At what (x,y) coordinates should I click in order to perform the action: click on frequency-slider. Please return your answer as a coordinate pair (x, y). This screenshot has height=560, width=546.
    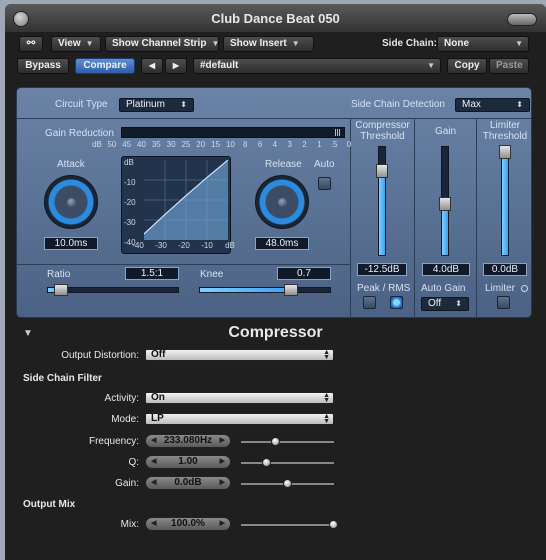
    Looking at the image, I should click on (287, 441).